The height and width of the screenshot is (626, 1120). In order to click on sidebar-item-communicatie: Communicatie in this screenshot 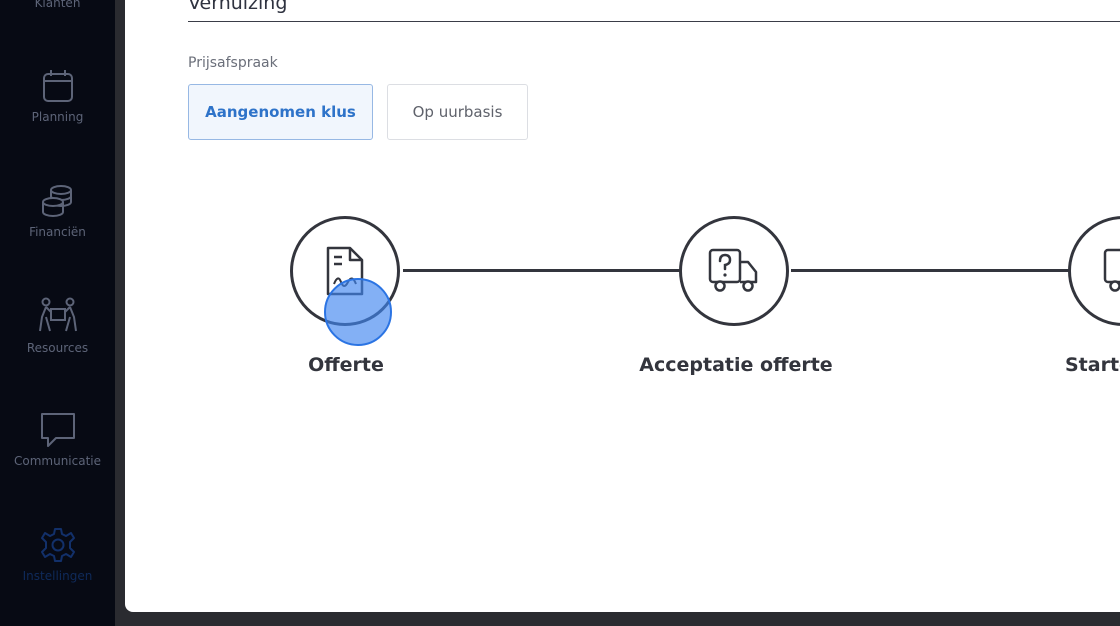, I will do `click(57, 440)`.